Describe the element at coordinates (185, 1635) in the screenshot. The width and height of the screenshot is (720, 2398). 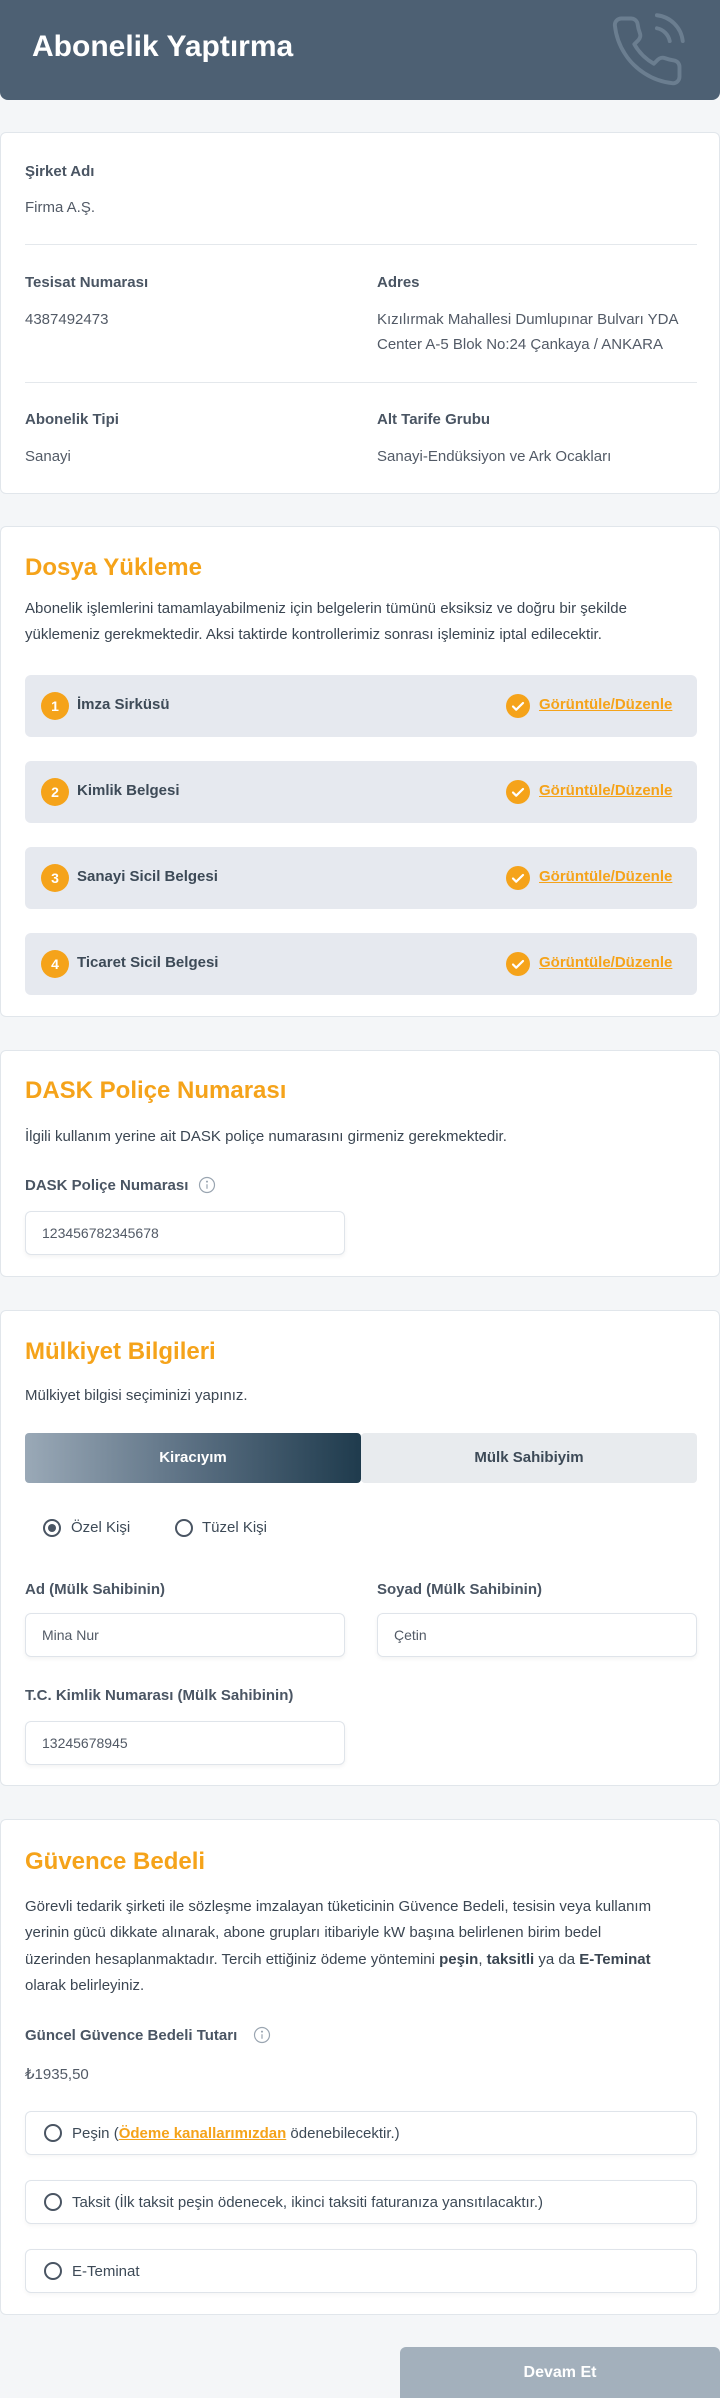
I see `owner-name-input: Mina Nur` at that location.